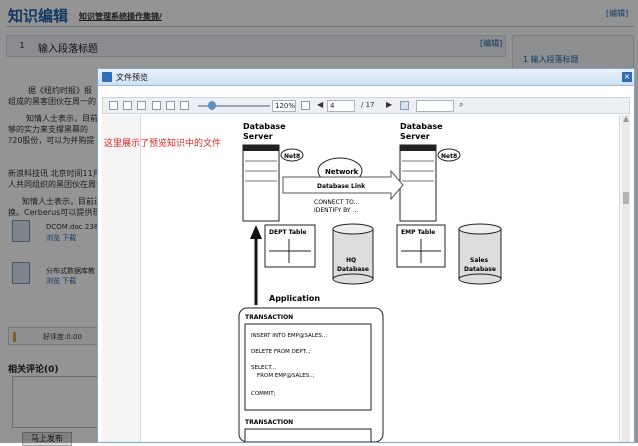 The height and width of the screenshot is (446, 638). Describe the element at coordinates (261, 183) in the screenshot. I see `server-left-box` at that location.